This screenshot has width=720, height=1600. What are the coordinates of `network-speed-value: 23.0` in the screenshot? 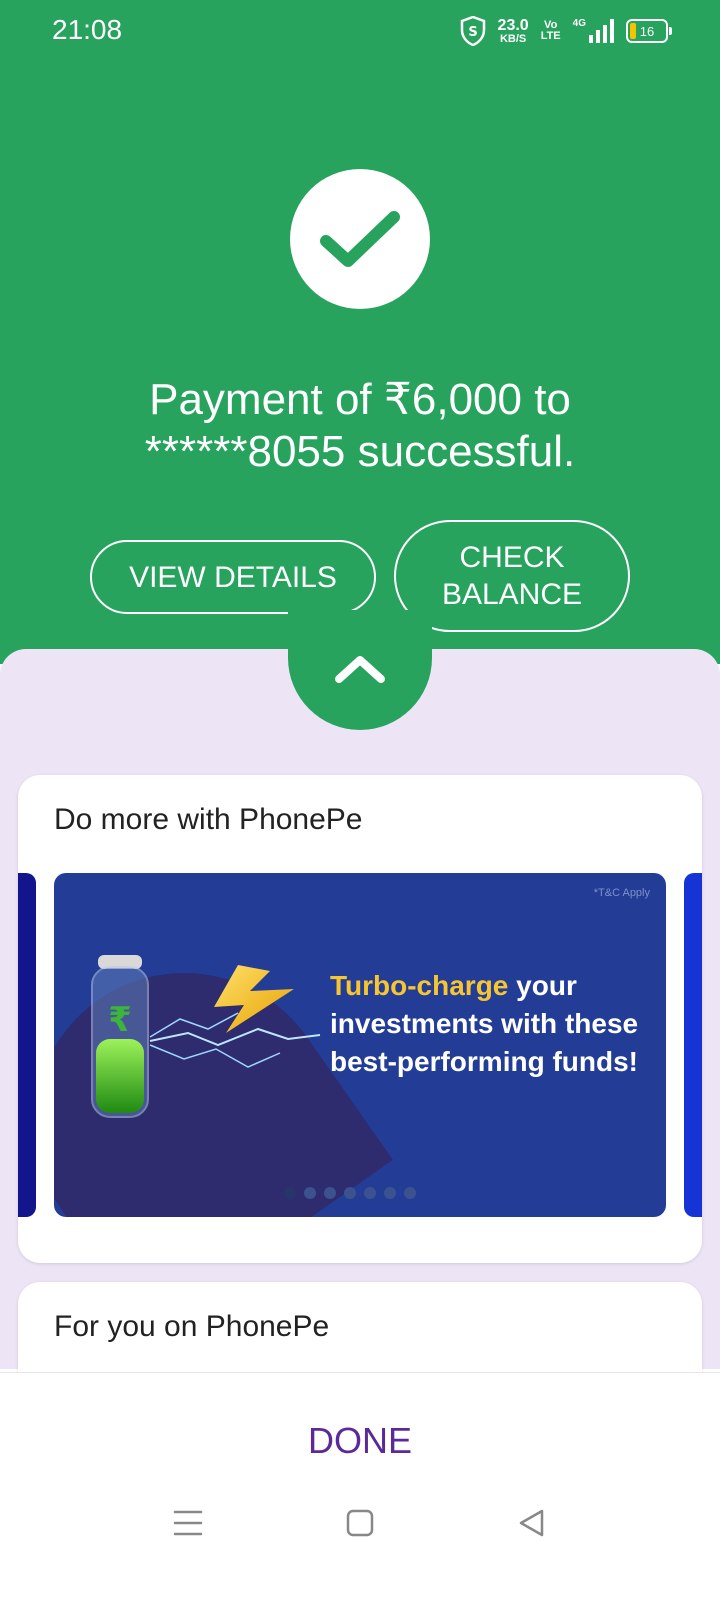 It's located at (513, 25).